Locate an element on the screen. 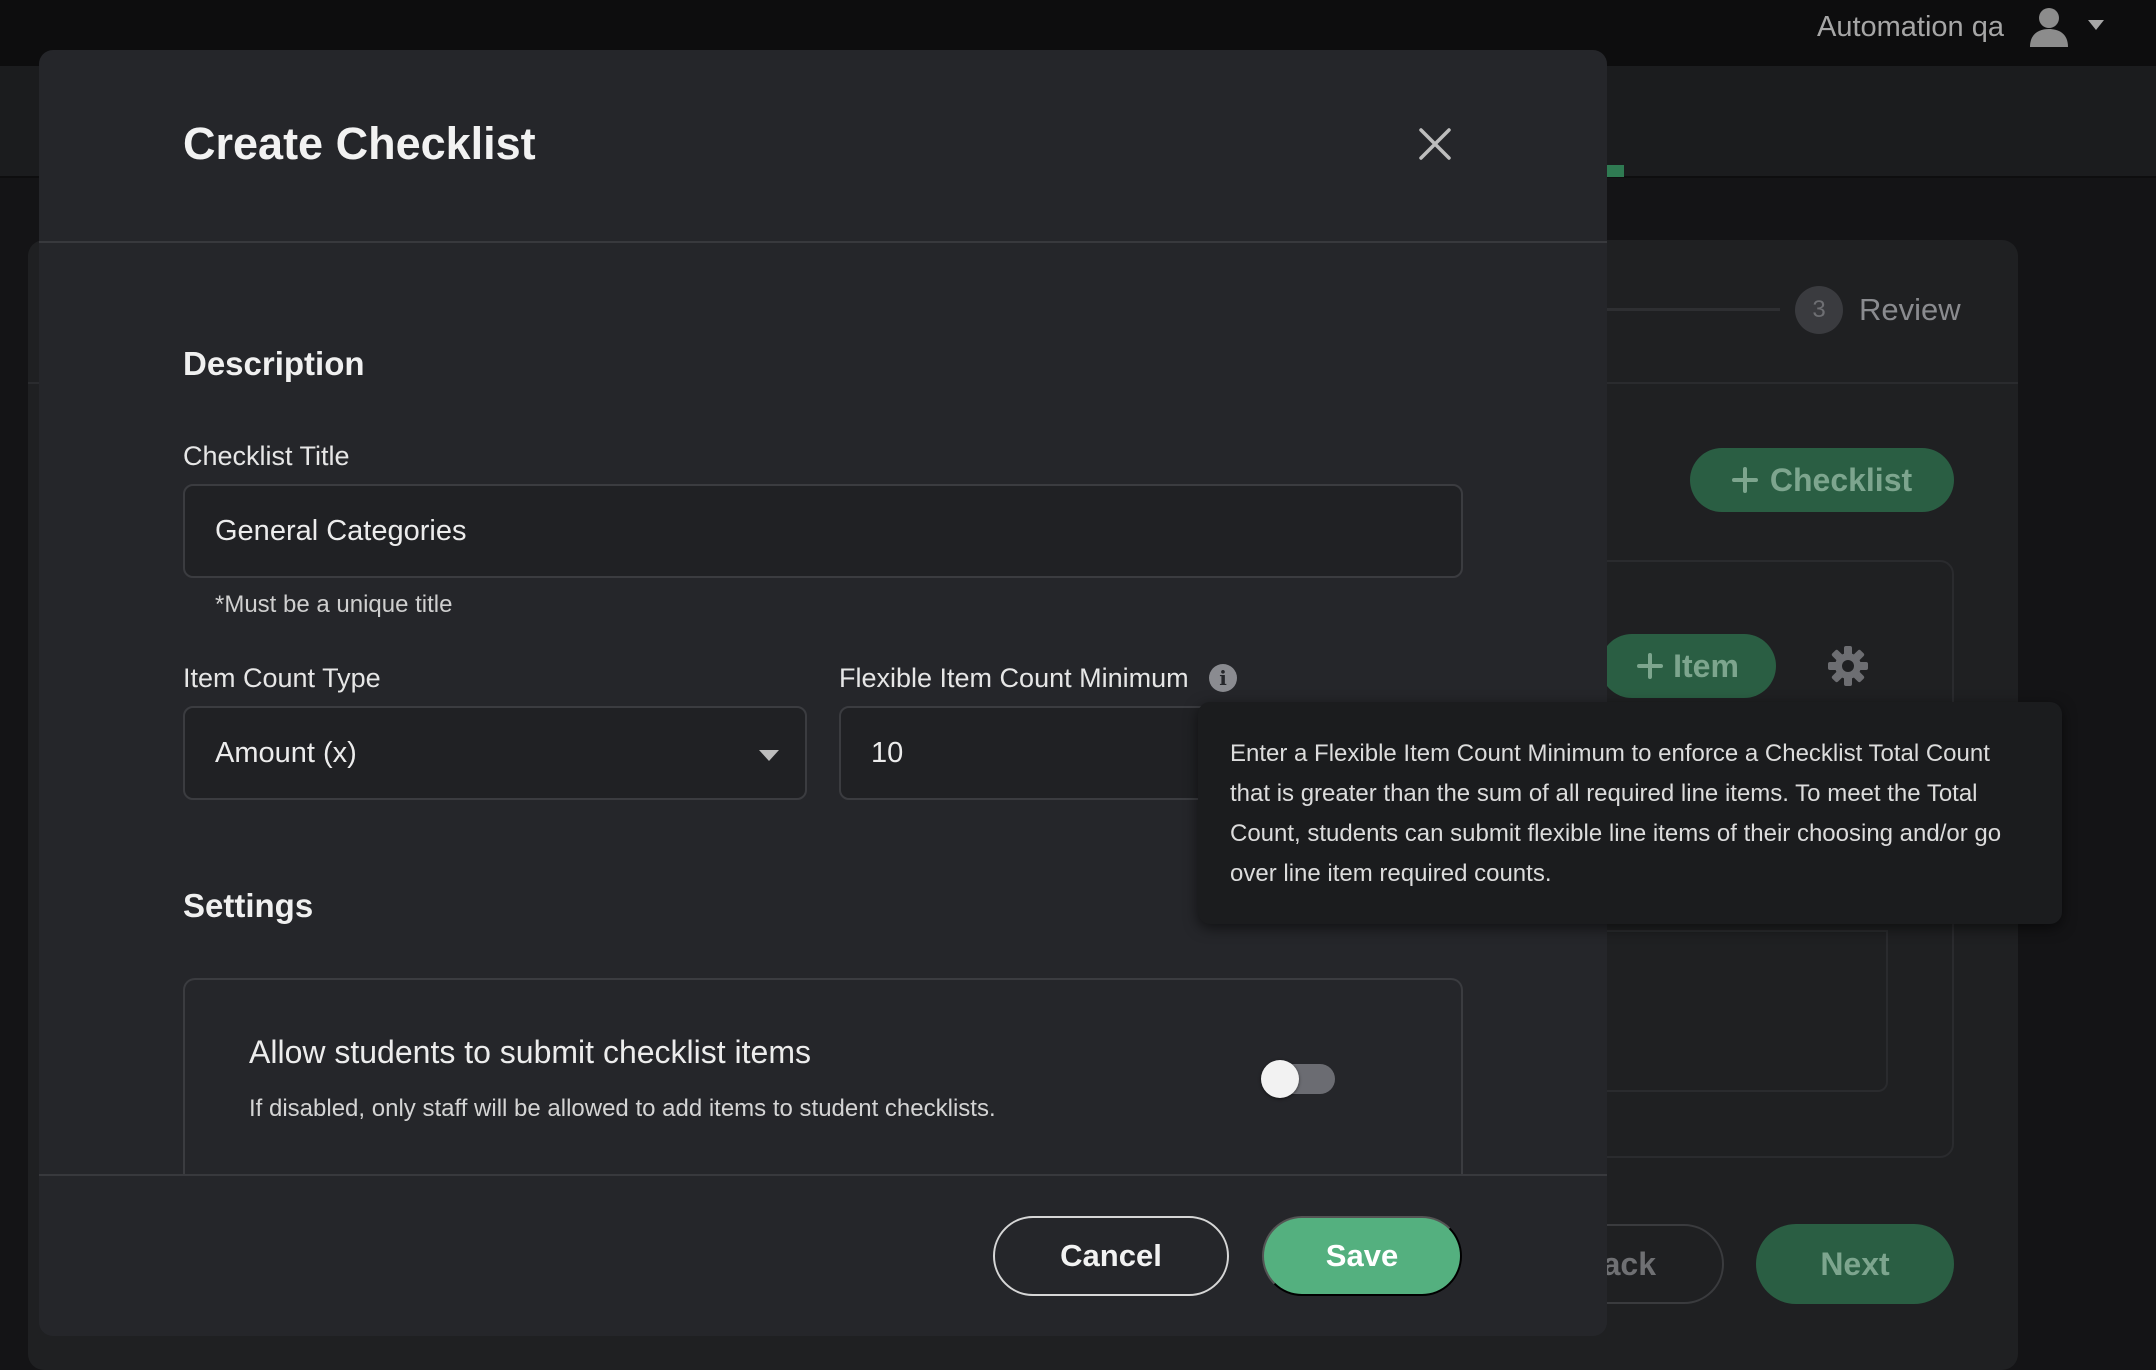  item-count-type-value: Amount (x) is located at coordinates (286, 752).